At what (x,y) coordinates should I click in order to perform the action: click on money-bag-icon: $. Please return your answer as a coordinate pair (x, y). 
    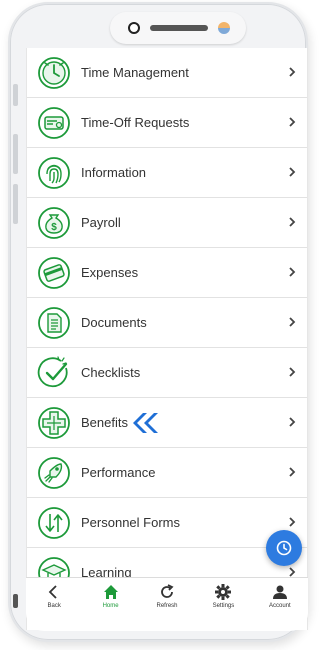
    Looking at the image, I should click on (54, 222).